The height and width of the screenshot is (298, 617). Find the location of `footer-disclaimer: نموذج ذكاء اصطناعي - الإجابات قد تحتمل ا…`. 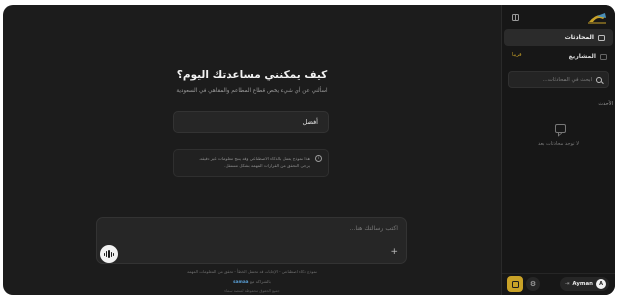

footer-disclaimer: نموذج ذكاء اصطناعي - الإجابات قد تحتمل ا… is located at coordinates (252, 271).